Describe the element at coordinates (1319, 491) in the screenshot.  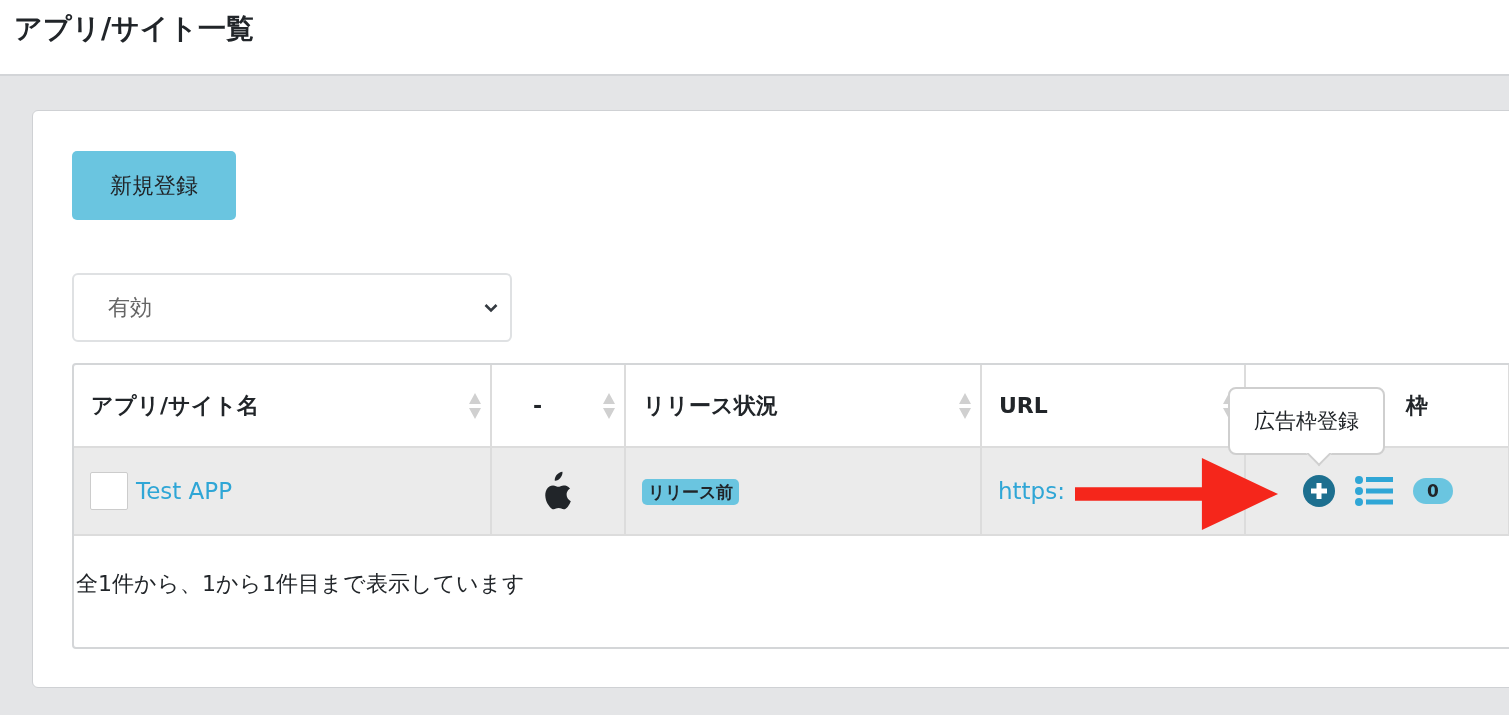
I see `add-icon` at that location.